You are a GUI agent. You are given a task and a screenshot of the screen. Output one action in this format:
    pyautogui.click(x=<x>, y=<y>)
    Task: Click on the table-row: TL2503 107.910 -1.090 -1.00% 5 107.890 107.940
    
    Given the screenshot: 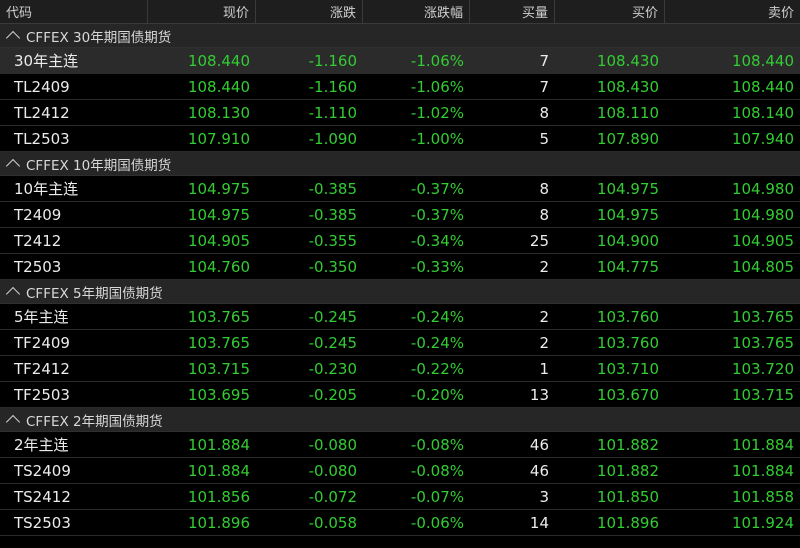 What is the action you would take?
    pyautogui.click(x=400, y=139)
    